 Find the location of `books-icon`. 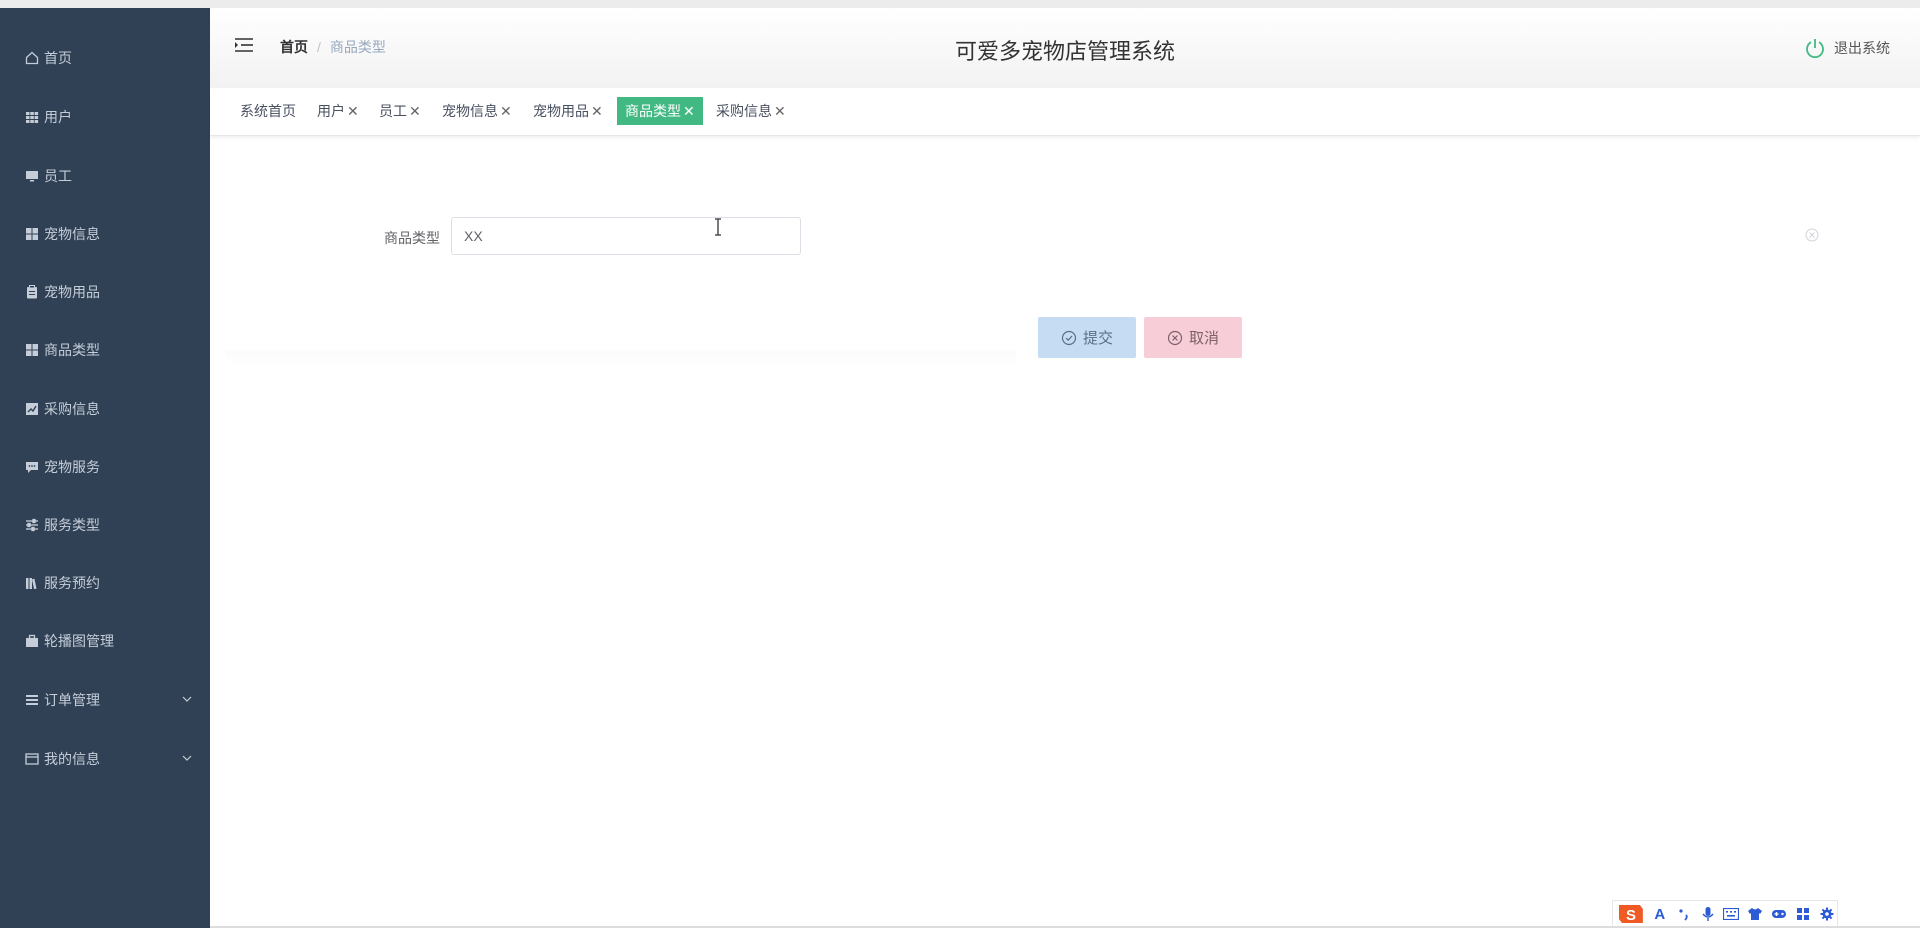

books-icon is located at coordinates (32, 583).